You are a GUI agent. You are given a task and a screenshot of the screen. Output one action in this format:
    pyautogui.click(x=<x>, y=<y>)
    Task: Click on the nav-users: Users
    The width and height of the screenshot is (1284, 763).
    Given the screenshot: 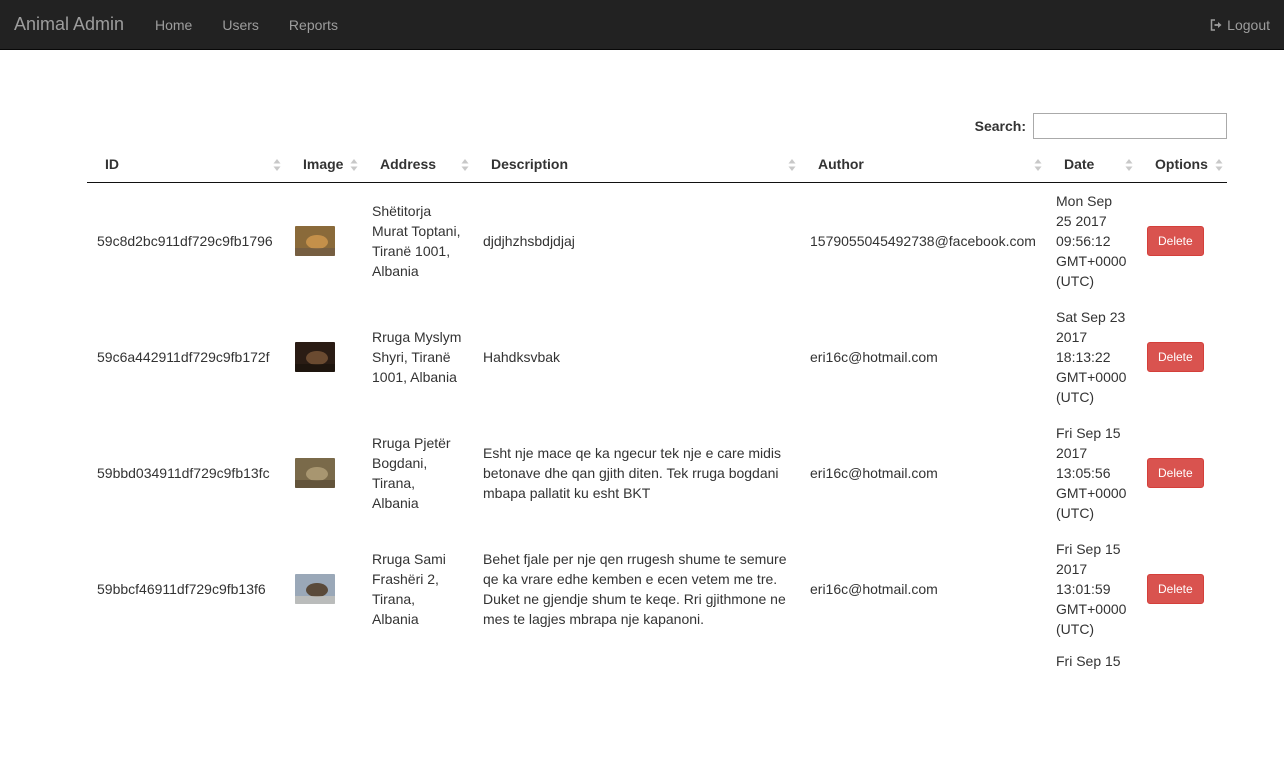 What is the action you would take?
    pyautogui.click(x=240, y=25)
    